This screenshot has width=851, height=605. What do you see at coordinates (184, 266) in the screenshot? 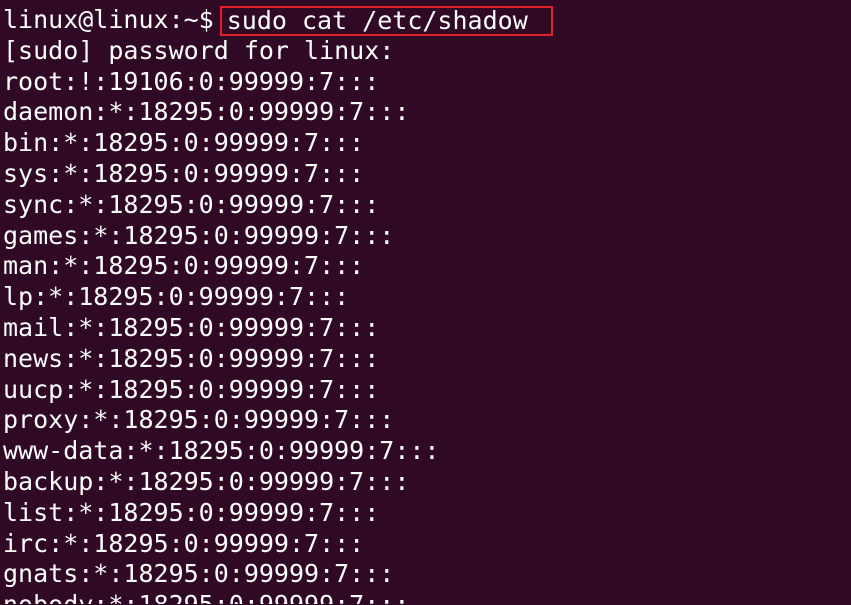
I see `output-line: man:*:18295:0:99999:7:::` at bounding box center [184, 266].